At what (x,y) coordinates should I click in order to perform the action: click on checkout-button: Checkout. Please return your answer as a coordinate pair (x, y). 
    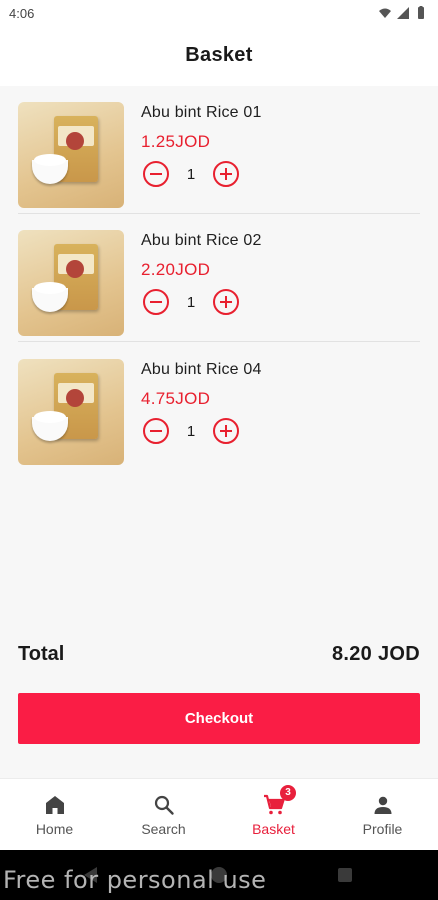
    Looking at the image, I should click on (219, 718).